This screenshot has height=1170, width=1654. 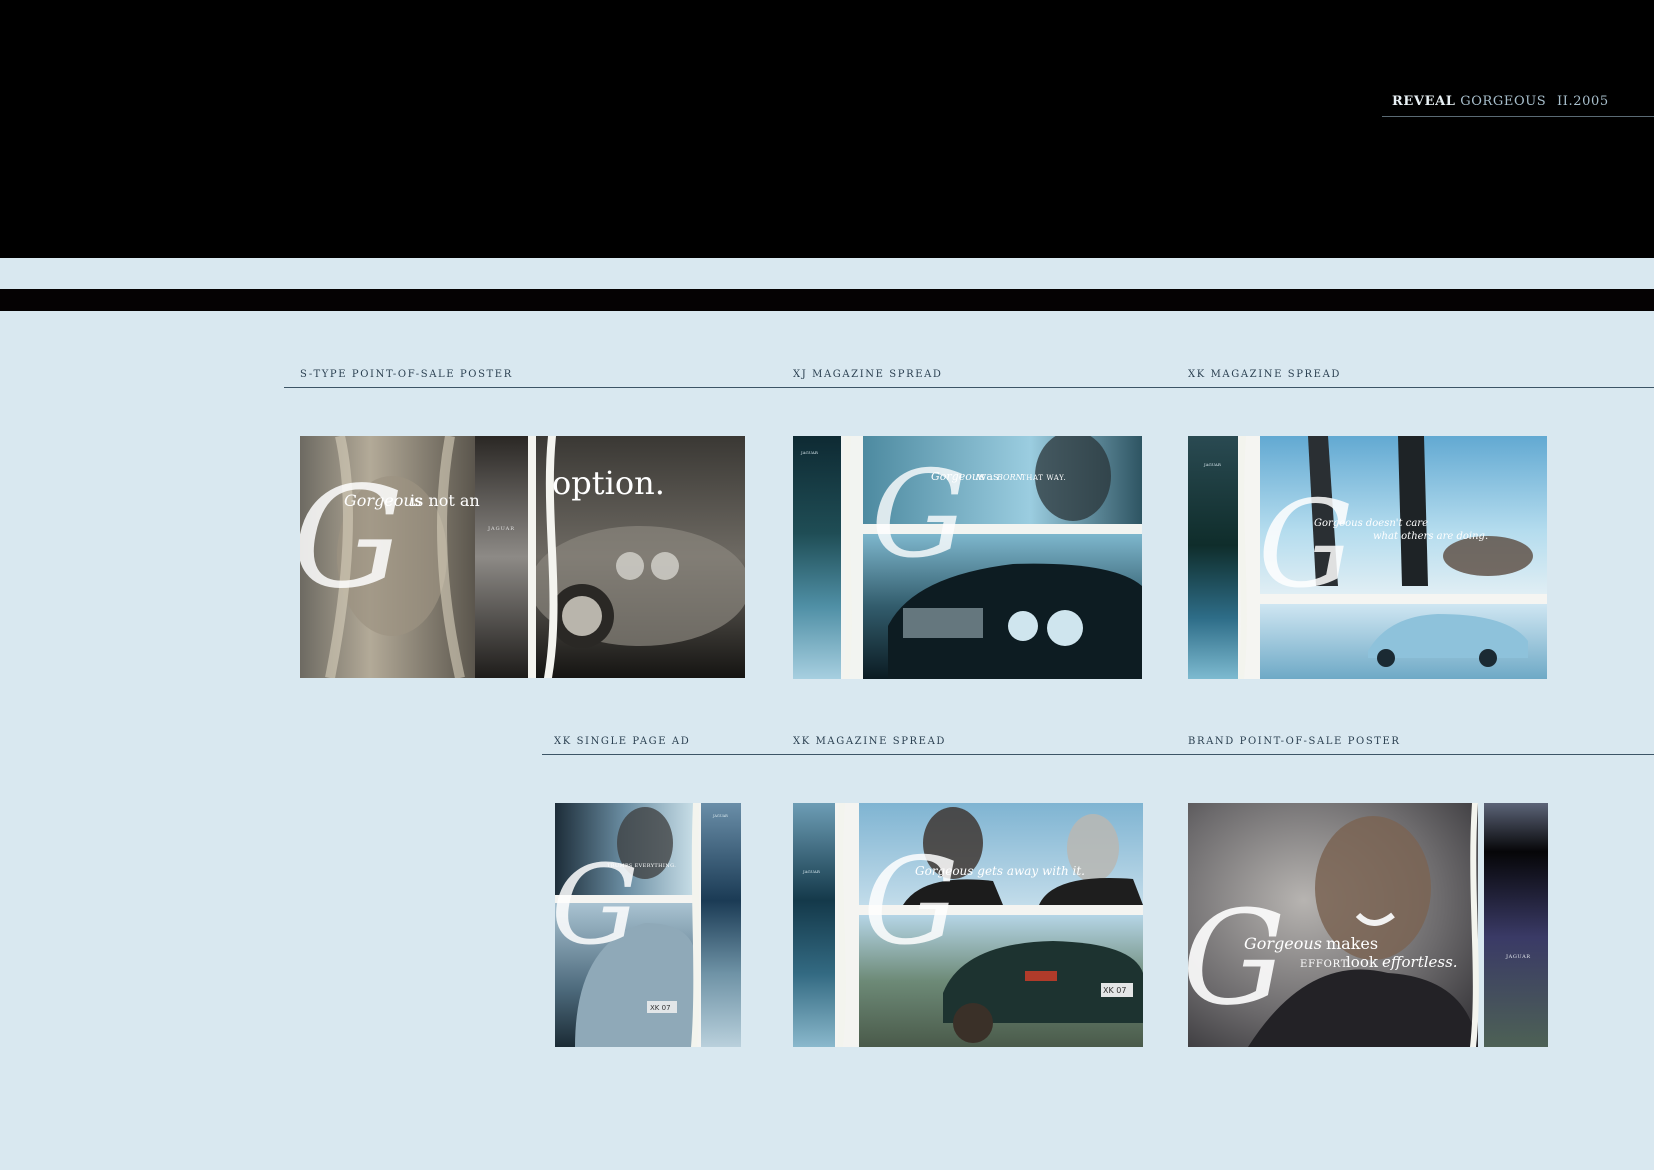 What do you see at coordinates (1324, 964) in the screenshot?
I see `brand-line2a: EFFORT` at bounding box center [1324, 964].